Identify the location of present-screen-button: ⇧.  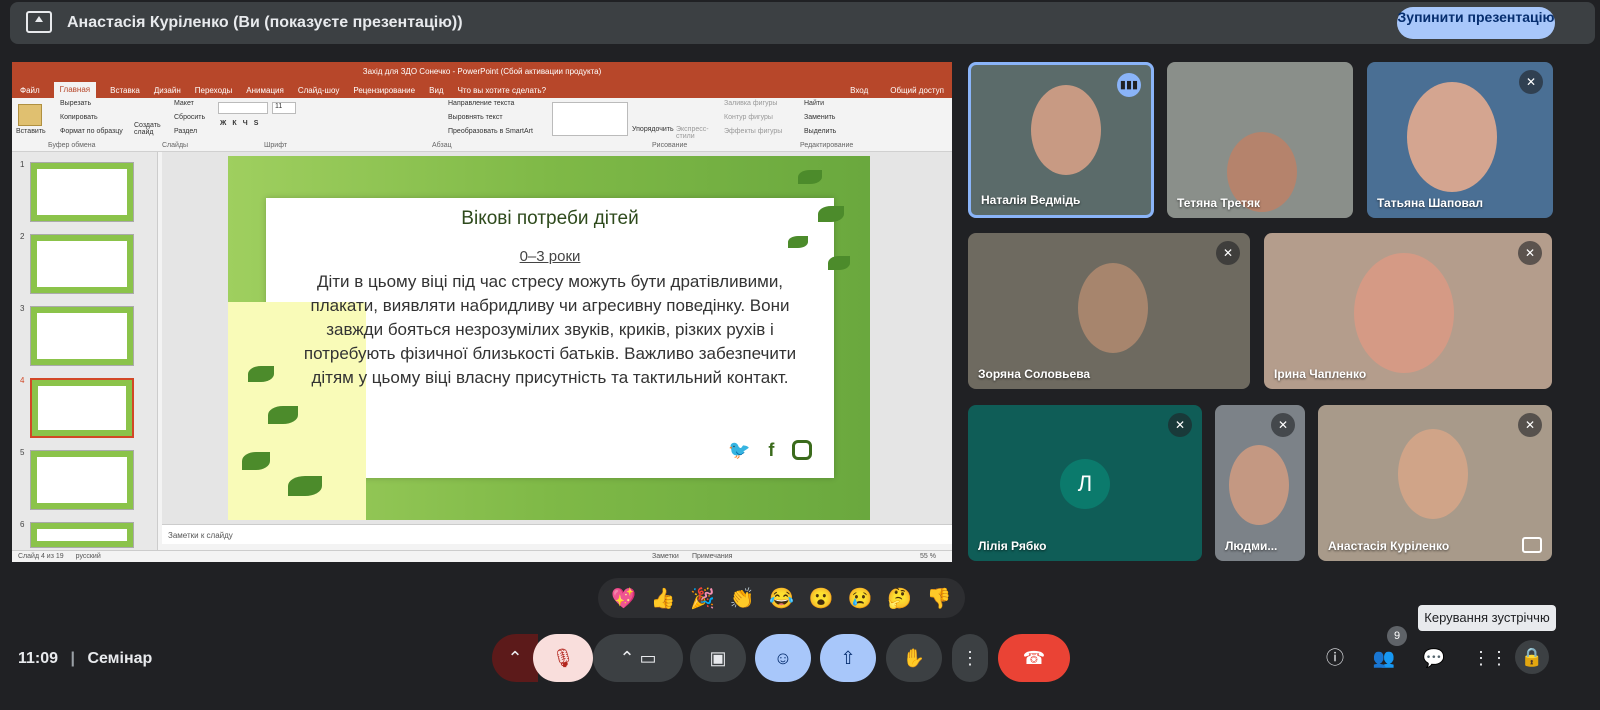
(848, 658).